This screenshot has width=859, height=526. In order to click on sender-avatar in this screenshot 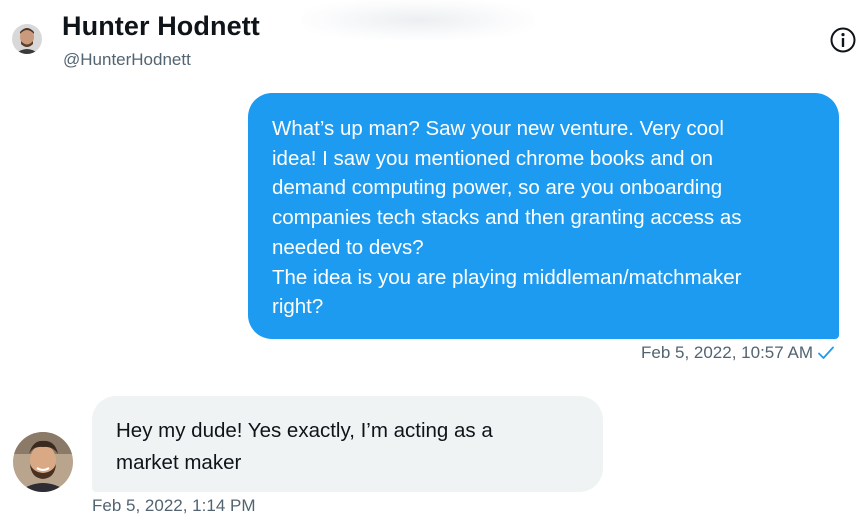, I will do `click(43, 462)`.